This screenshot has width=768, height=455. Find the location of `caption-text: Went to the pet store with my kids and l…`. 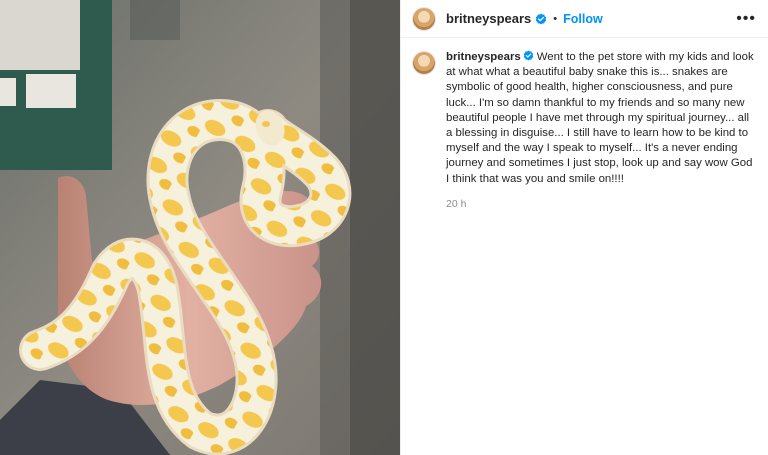

caption-text: Went to the pet store with my kids and l… is located at coordinates (600, 118).